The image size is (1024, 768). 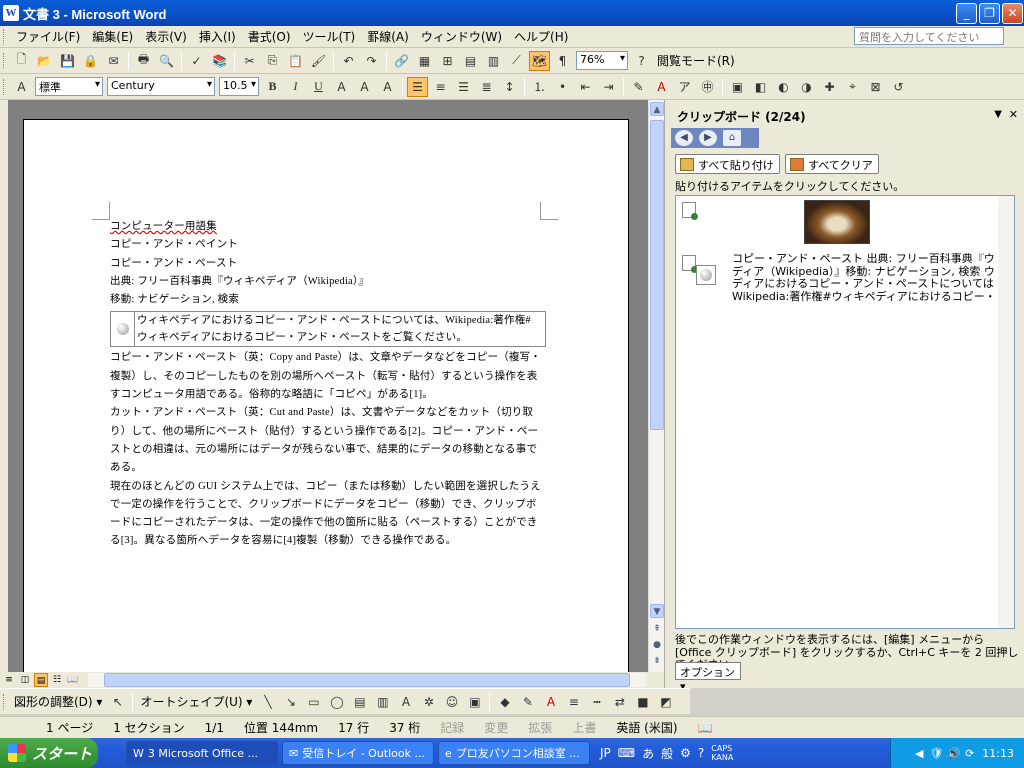 I want to click on tray-volume-icon: 🔊, so click(x=954, y=753).